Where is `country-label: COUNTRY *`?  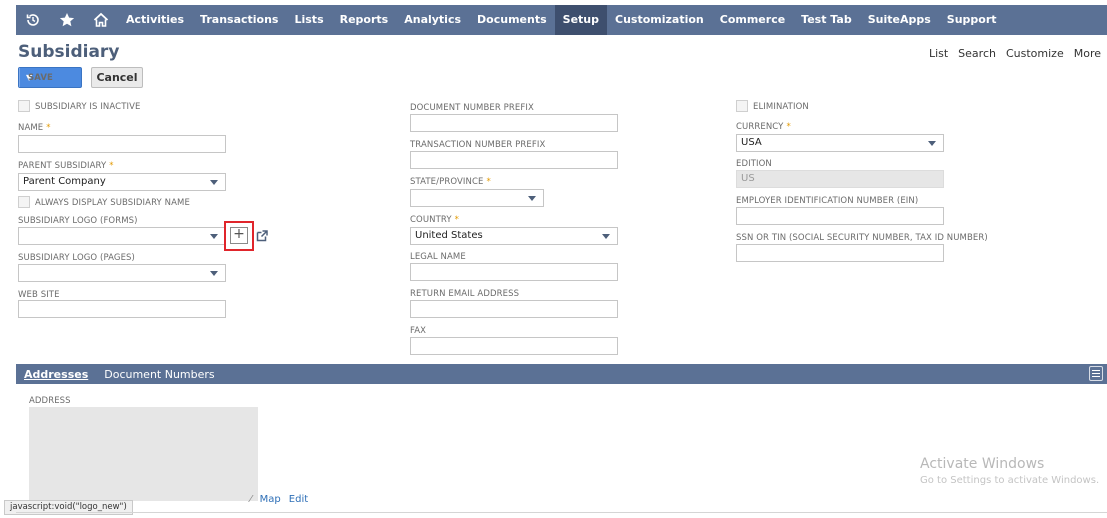 country-label: COUNTRY * is located at coordinates (435, 220).